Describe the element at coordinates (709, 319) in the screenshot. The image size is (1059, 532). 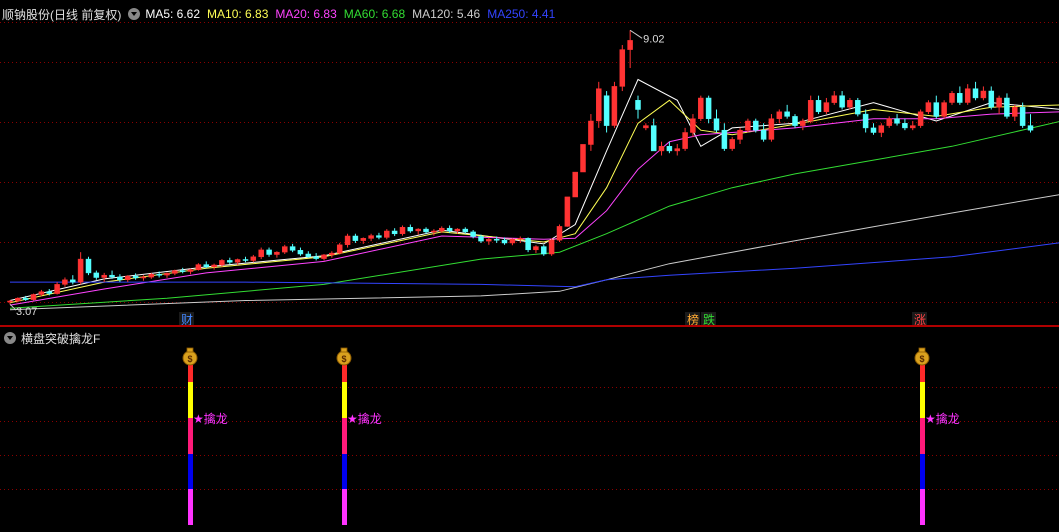
I see `event-marker-die: 跌` at that location.